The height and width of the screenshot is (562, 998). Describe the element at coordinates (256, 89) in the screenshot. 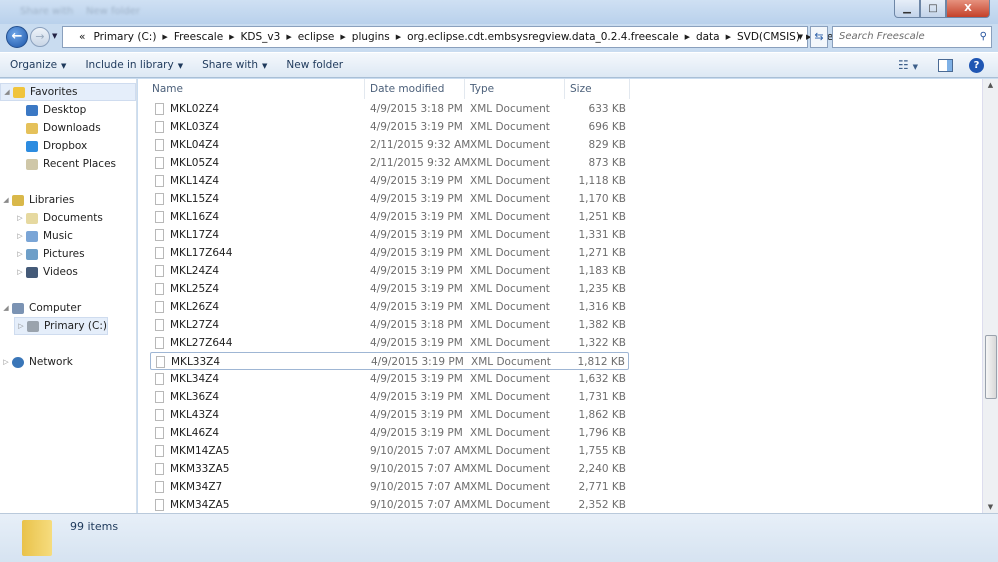

I see `column-header-name: Name` at that location.